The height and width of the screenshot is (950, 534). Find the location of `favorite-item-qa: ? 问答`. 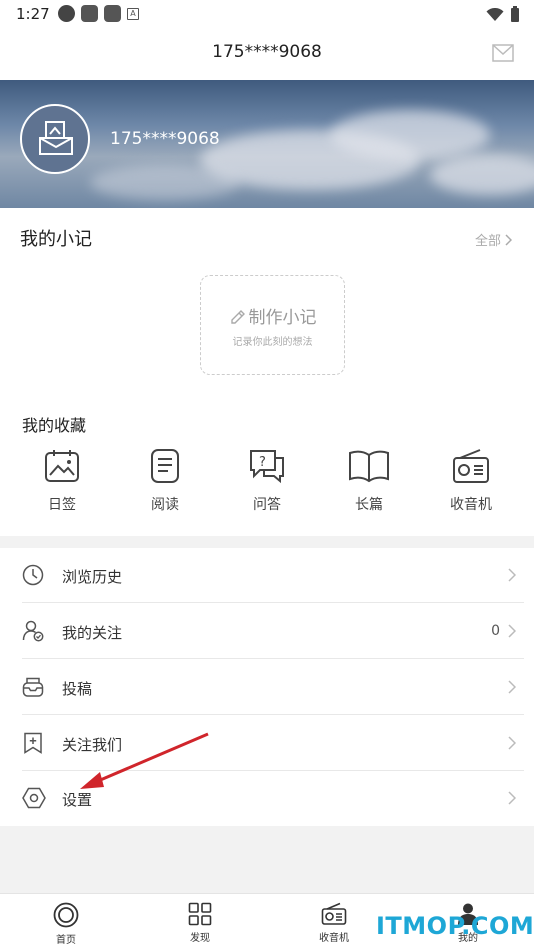

favorite-item-qa: ? 问答 is located at coordinates (267, 481).